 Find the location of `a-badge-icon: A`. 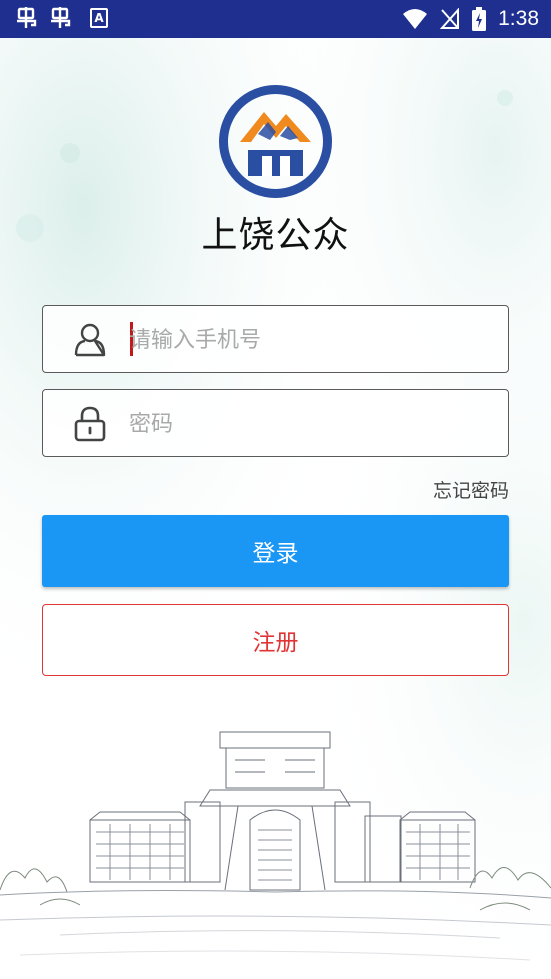

a-badge-icon: A is located at coordinates (99, 18).